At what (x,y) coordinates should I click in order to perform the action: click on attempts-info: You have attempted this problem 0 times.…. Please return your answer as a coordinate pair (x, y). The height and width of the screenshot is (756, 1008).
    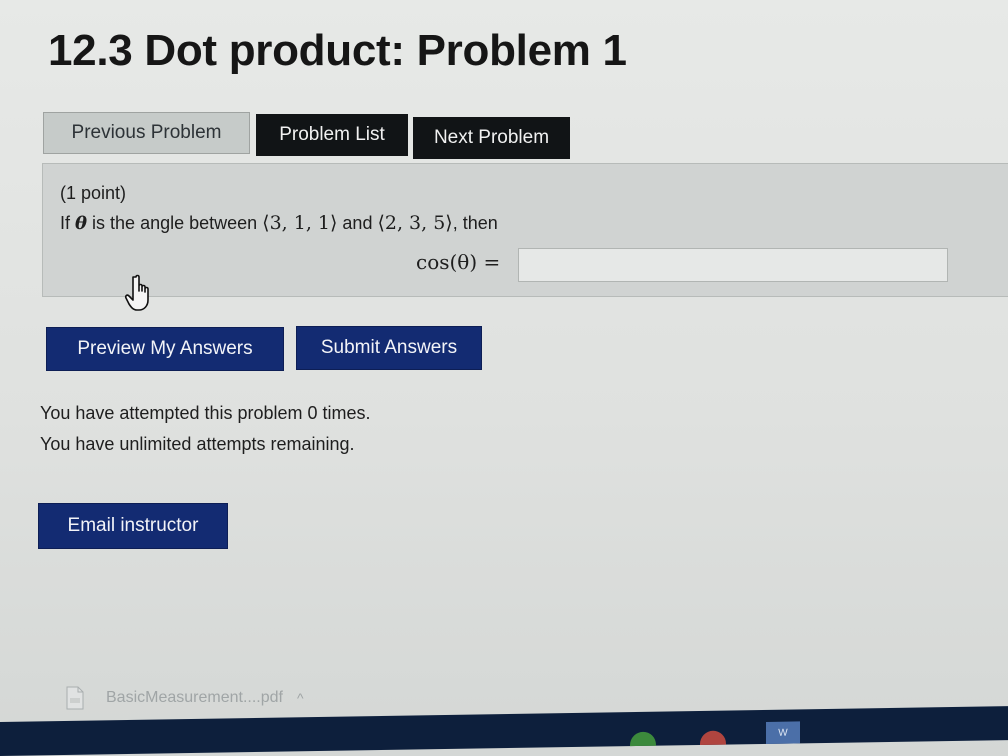
    Looking at the image, I should click on (205, 429).